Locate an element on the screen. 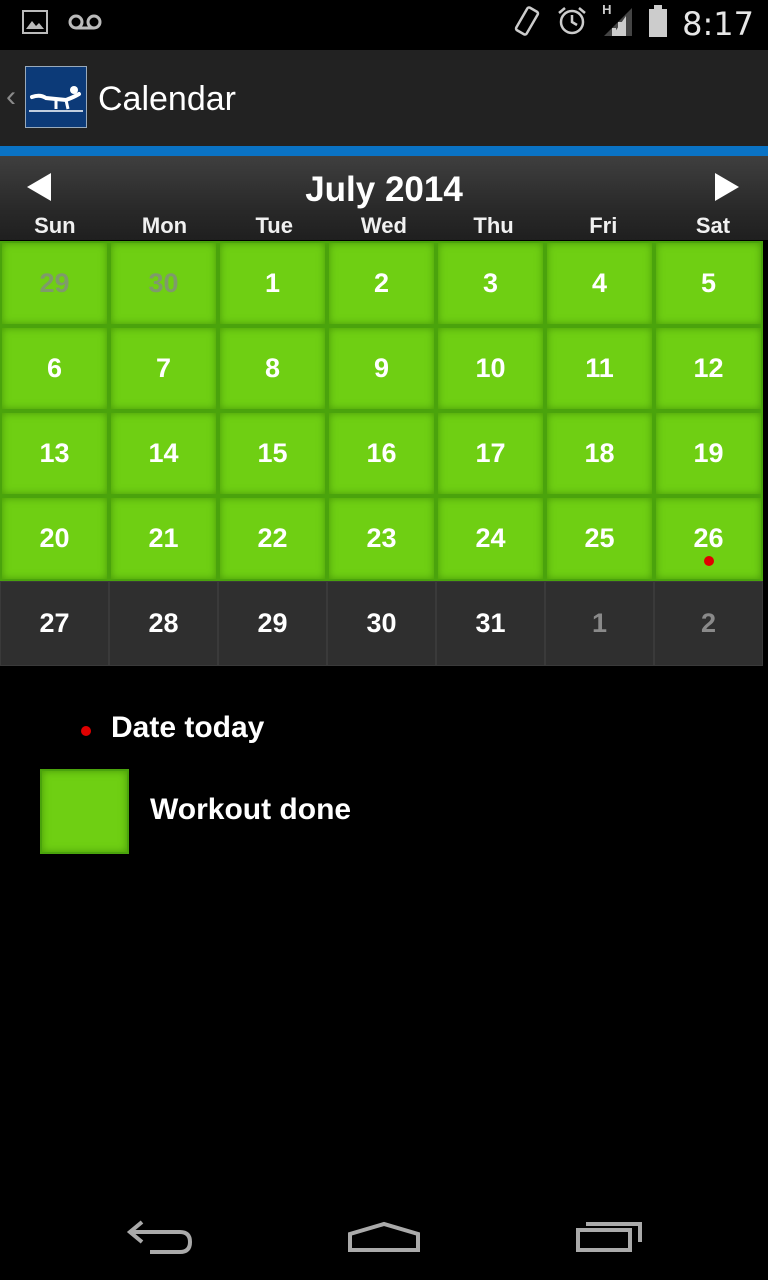 Image resolution: width=768 pixels, height=1280 pixels. day-number: 27 is located at coordinates (54, 623).